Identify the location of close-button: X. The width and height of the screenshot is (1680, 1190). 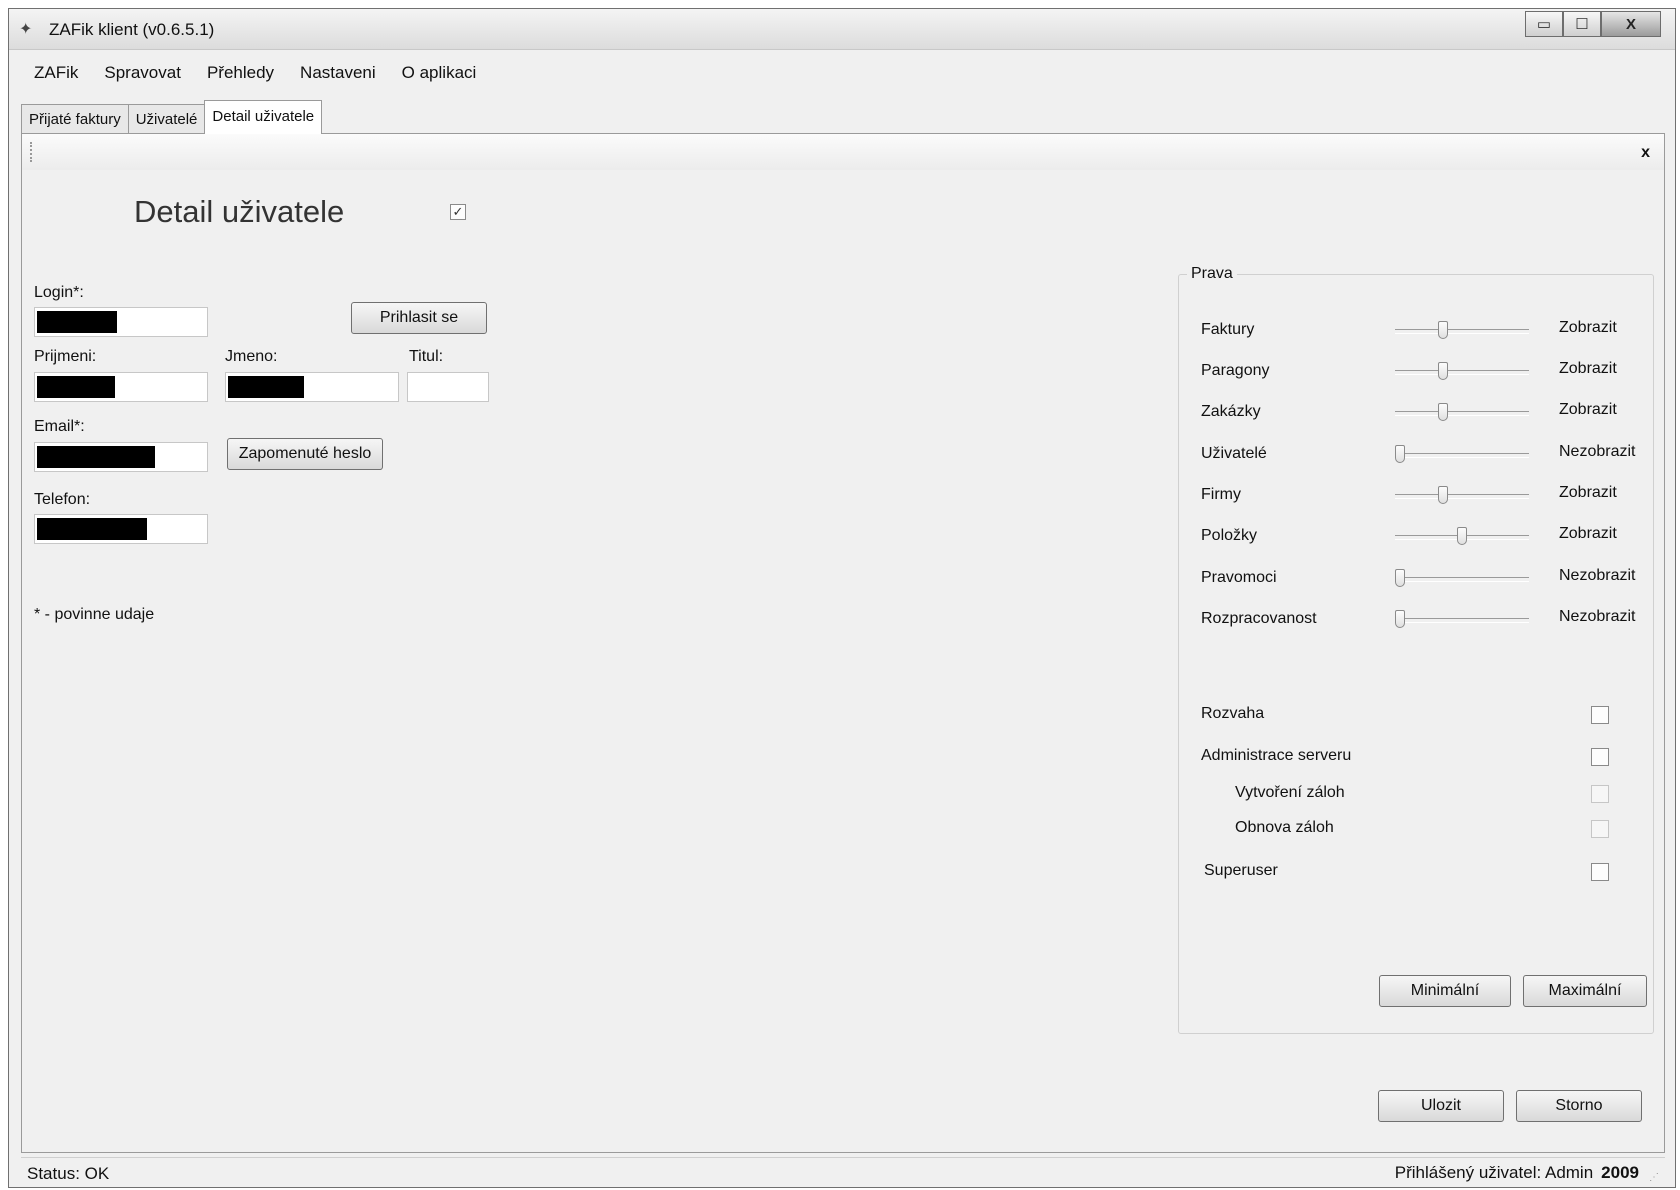
(1631, 24).